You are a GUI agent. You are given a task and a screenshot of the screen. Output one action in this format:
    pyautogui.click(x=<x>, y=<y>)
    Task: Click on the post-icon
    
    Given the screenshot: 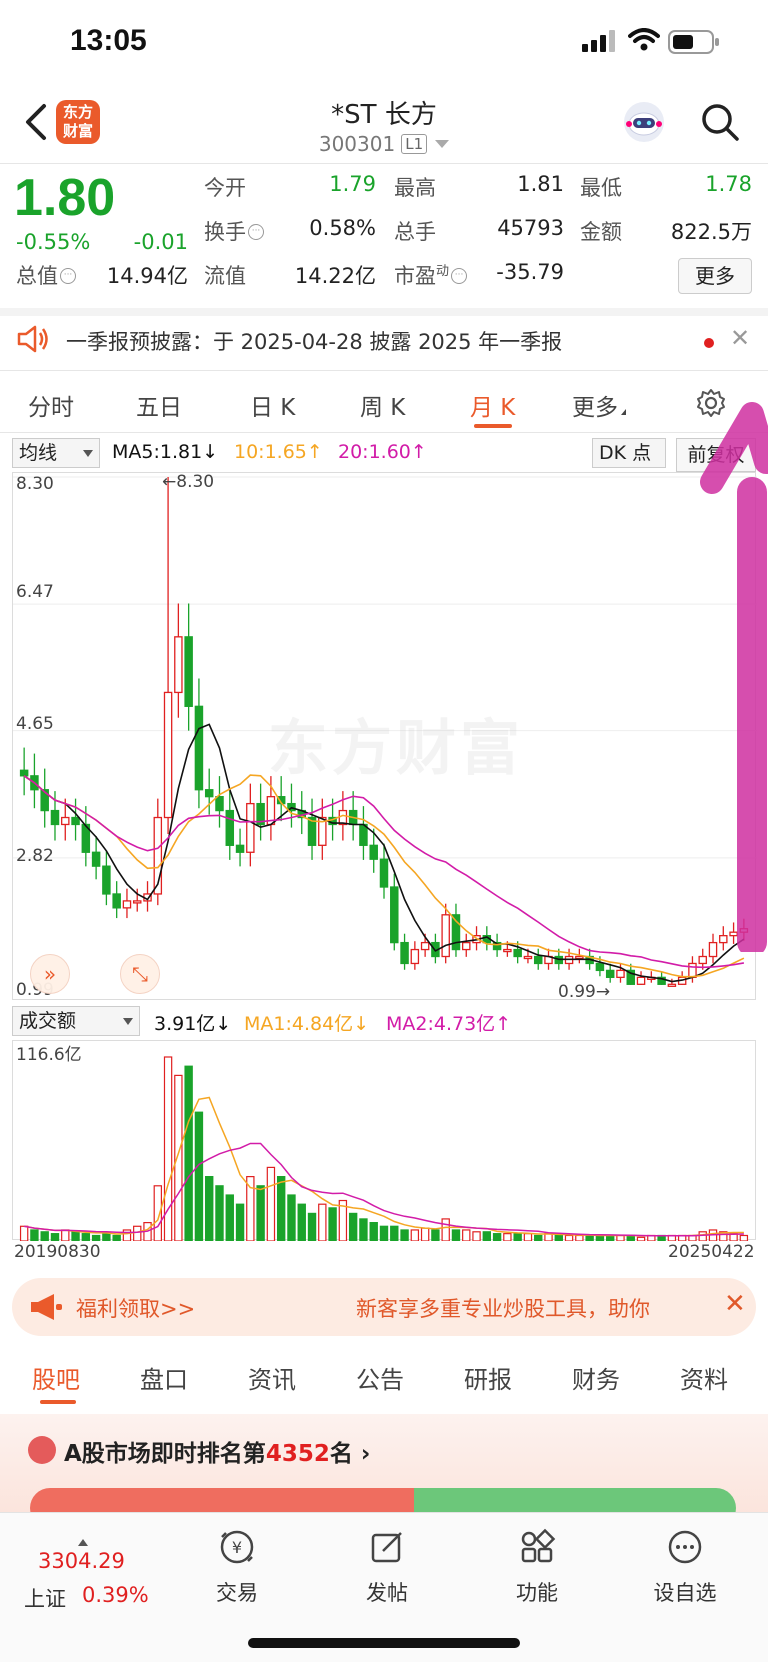 What is the action you would take?
    pyautogui.click(x=386, y=1547)
    